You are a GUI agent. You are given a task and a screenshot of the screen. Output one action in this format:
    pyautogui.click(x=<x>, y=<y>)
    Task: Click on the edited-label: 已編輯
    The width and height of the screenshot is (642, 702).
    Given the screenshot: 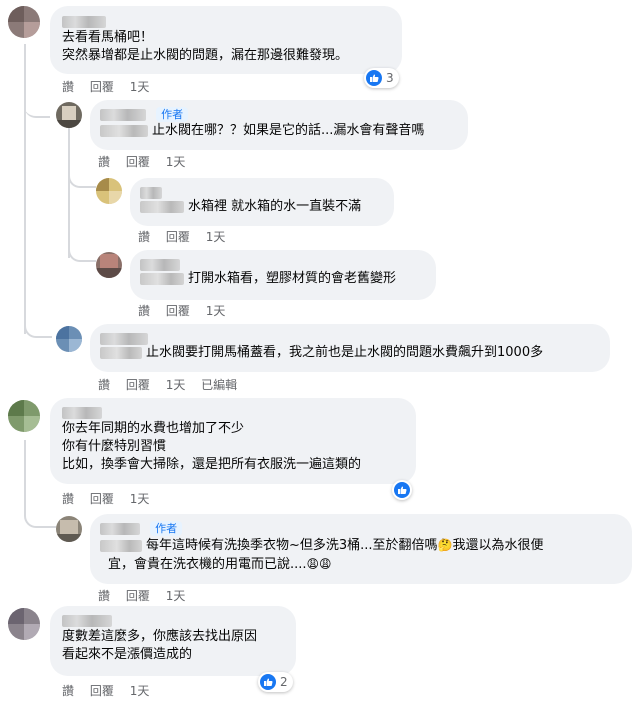 What is the action you would take?
    pyautogui.click(x=219, y=385)
    